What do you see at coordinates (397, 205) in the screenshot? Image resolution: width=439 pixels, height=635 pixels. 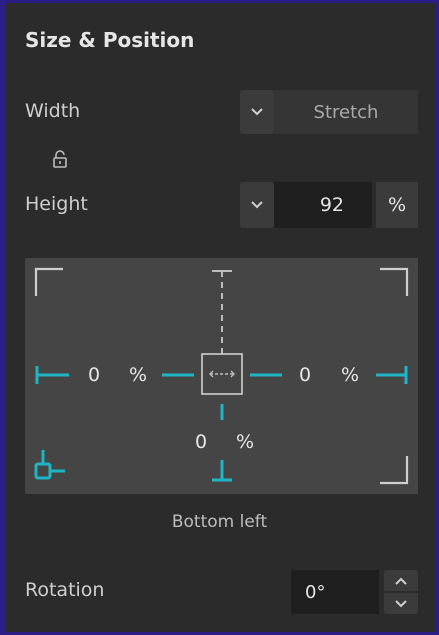 I see `height-unit-button: %` at bounding box center [397, 205].